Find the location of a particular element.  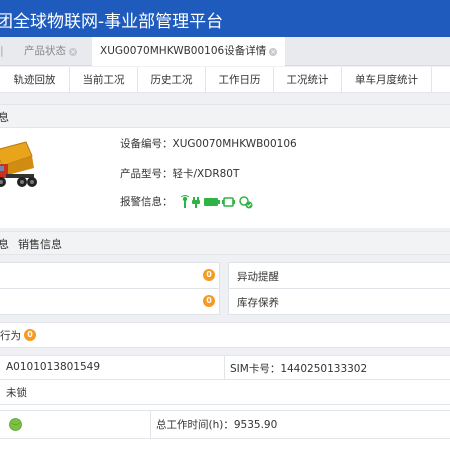

basic-info-section-header: 息 is located at coordinates (225, 116).